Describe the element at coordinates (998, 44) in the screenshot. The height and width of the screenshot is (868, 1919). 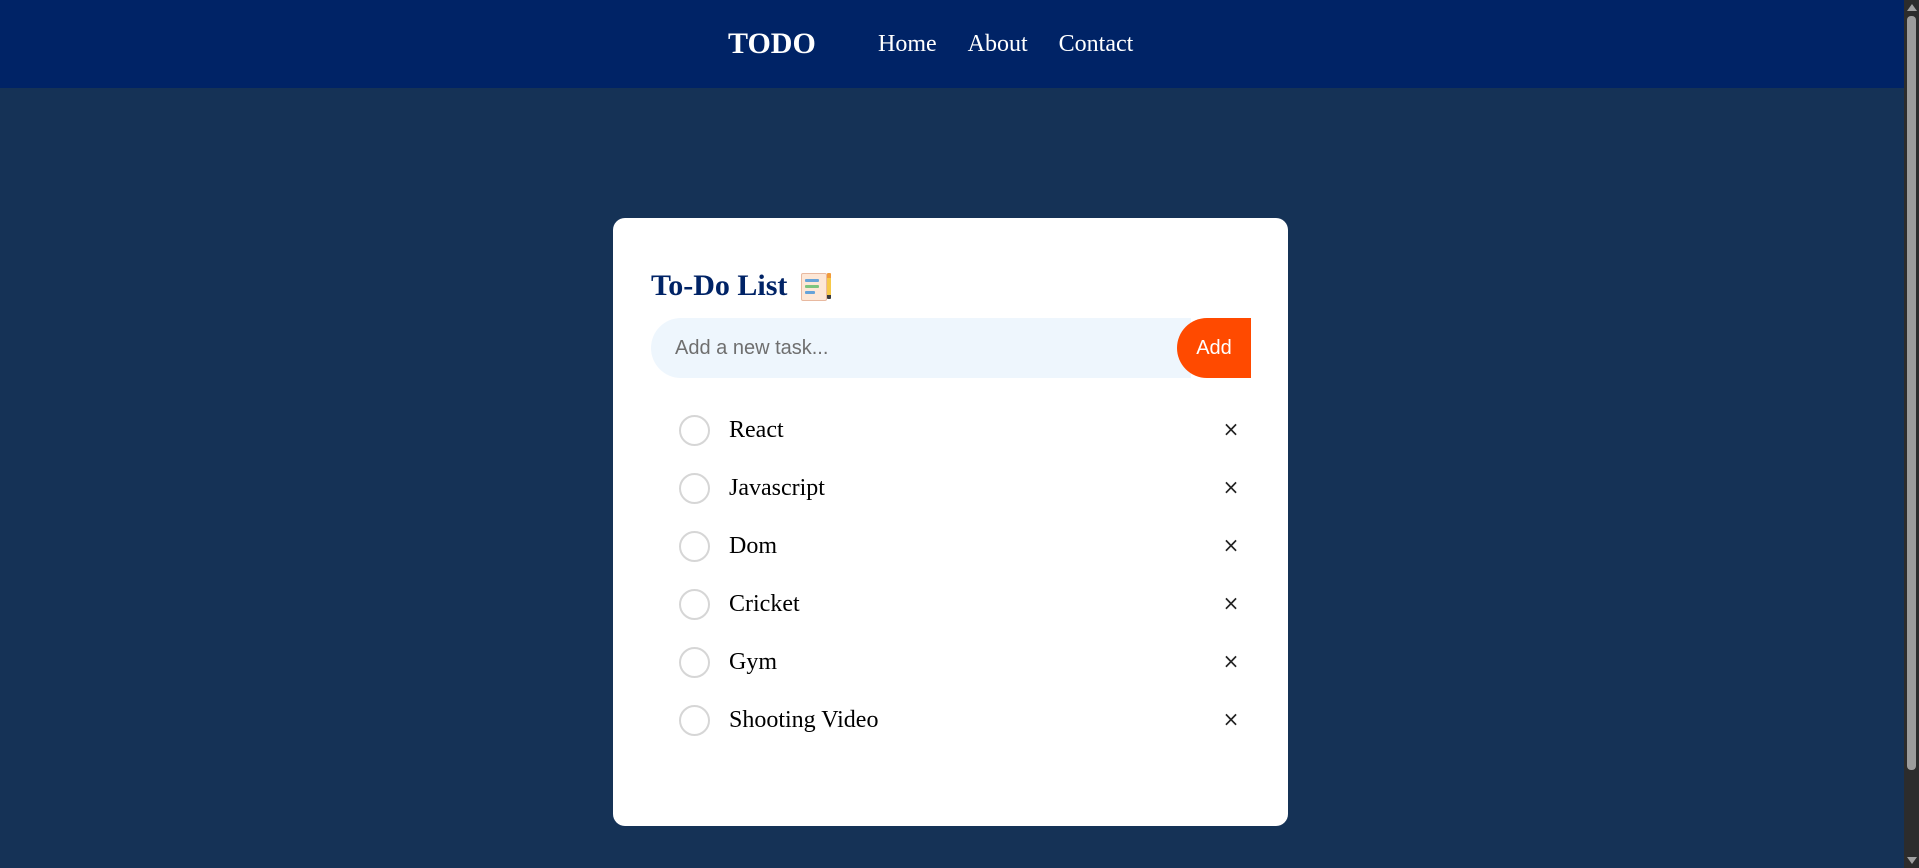
I see `nav-link-about: About` at that location.